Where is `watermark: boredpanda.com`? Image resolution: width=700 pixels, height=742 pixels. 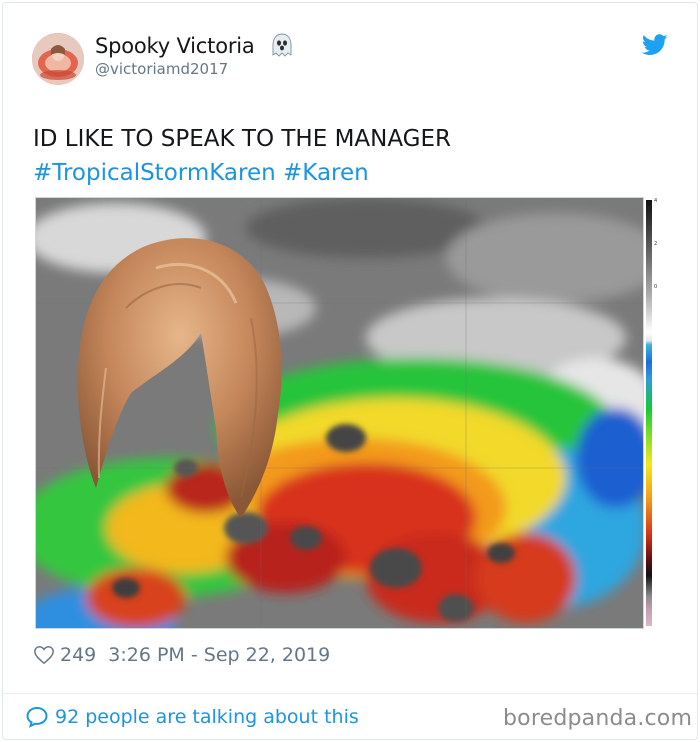 watermark: boredpanda.com is located at coordinates (598, 718).